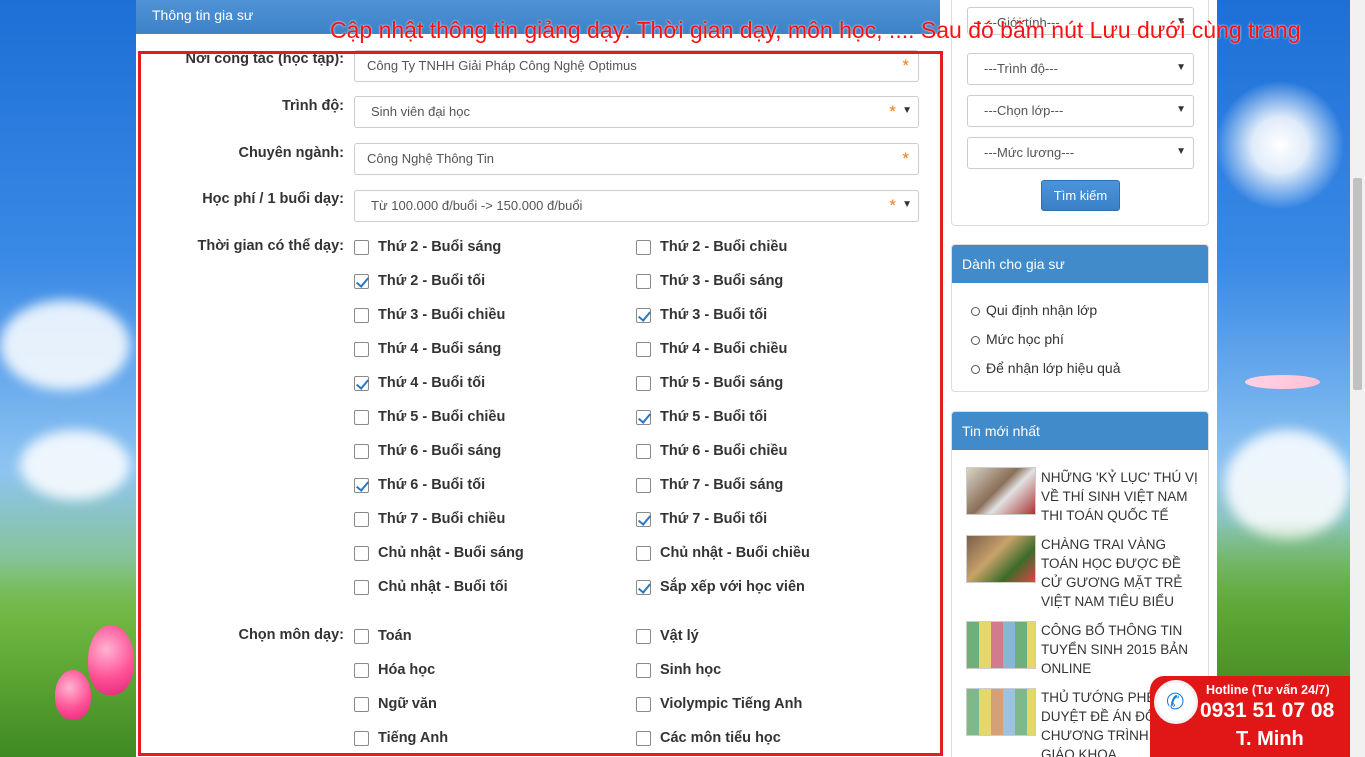 The height and width of the screenshot is (757, 1365). I want to click on schedule-checkbox-label: Thứ 4 - Buổi tối, so click(432, 383).